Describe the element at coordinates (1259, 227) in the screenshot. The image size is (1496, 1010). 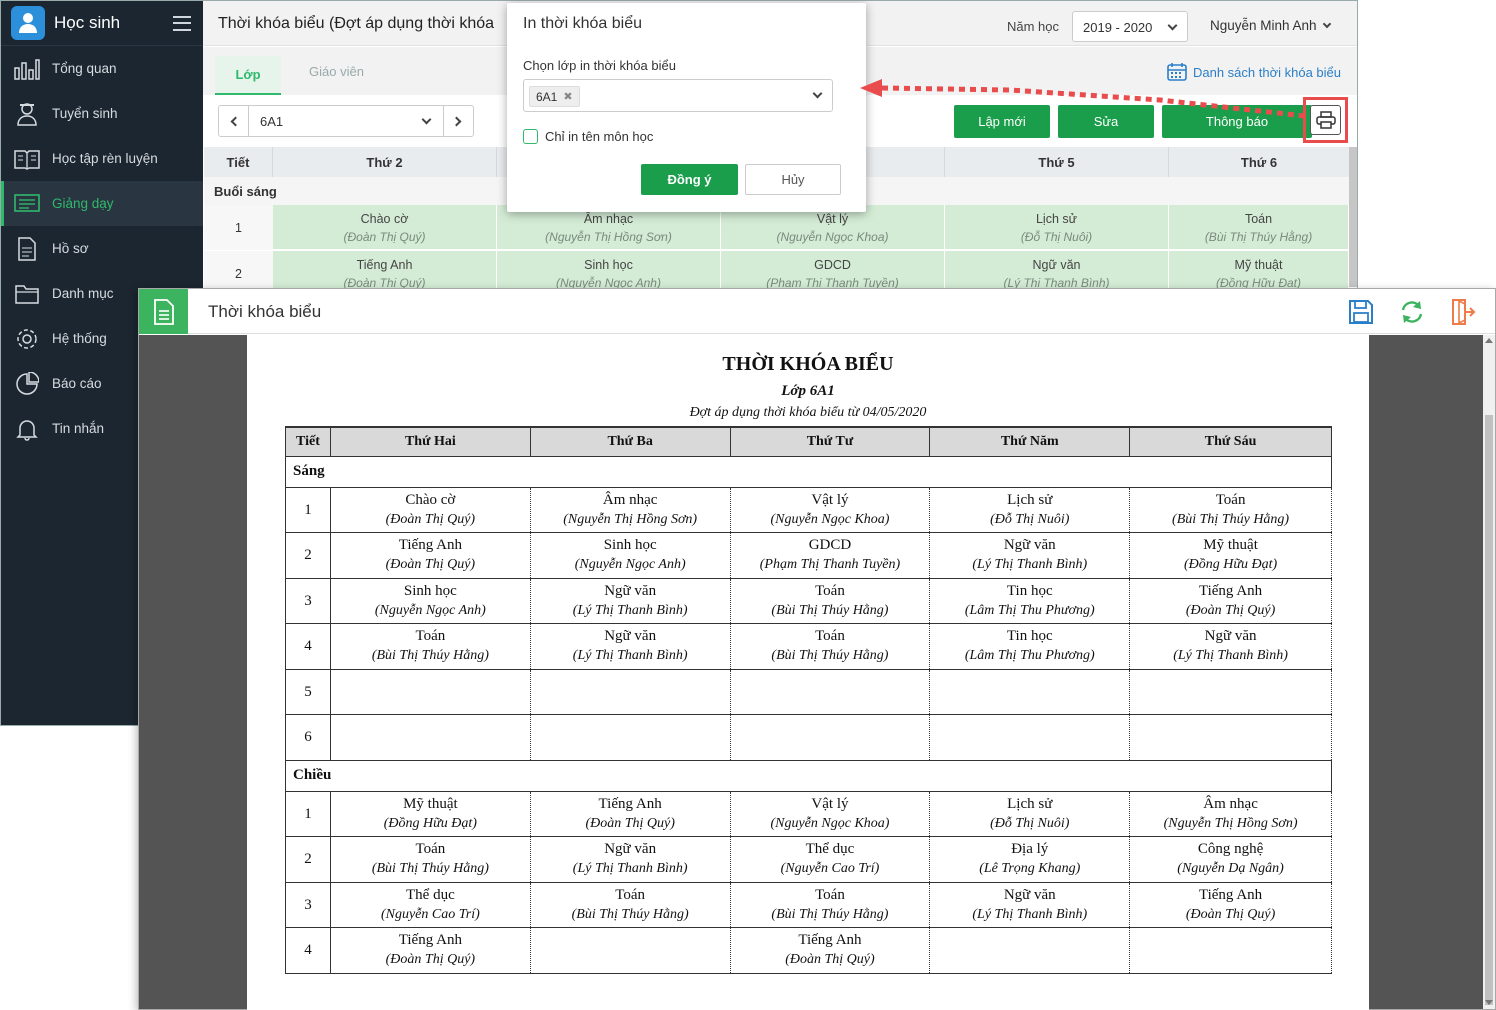
I see `grid-cell: Toán (Bùi Thị Thúy Hằng)` at that location.